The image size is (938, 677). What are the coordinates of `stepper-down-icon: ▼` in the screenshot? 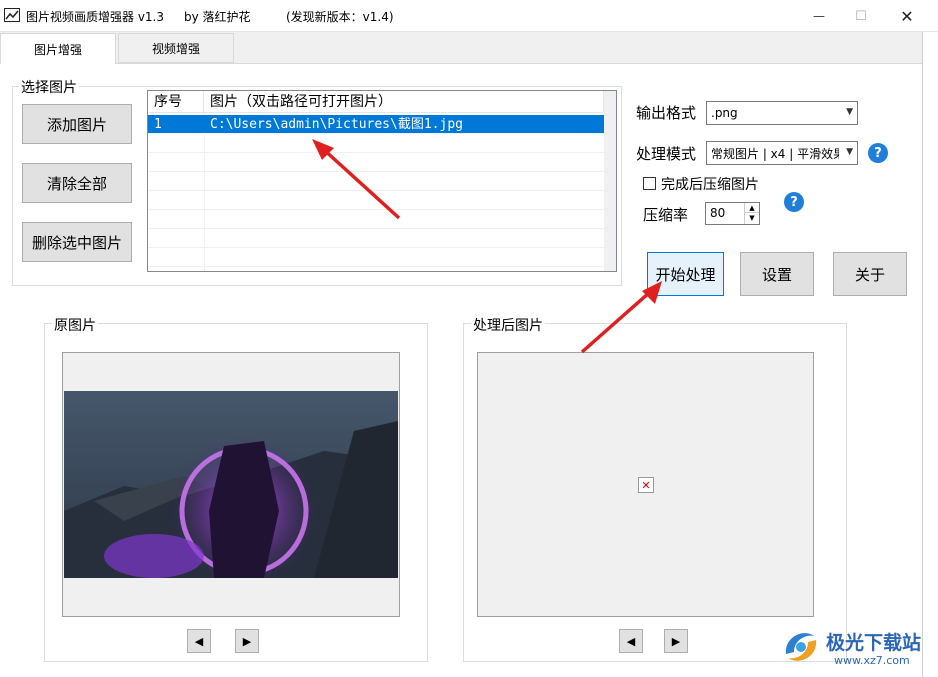 It's located at (751, 218).